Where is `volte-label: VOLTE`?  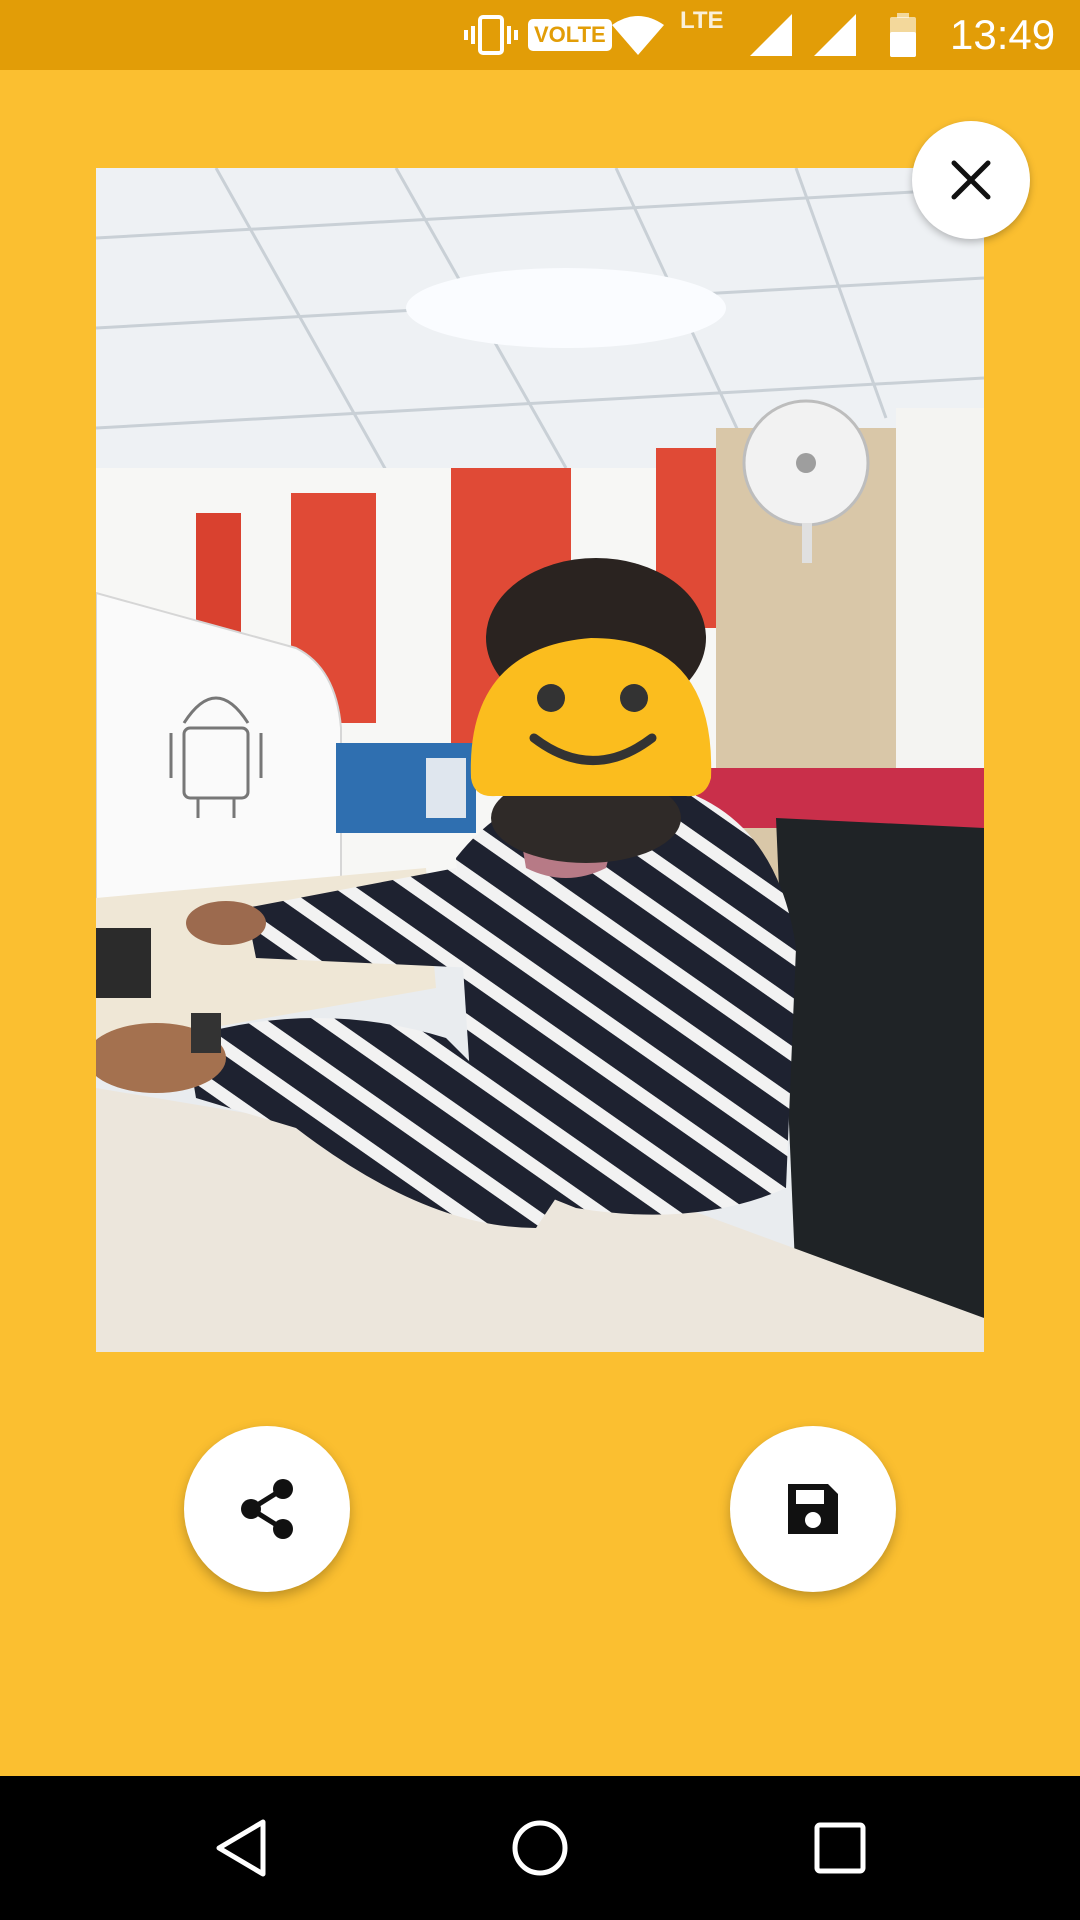 volte-label: VOLTE is located at coordinates (570, 35).